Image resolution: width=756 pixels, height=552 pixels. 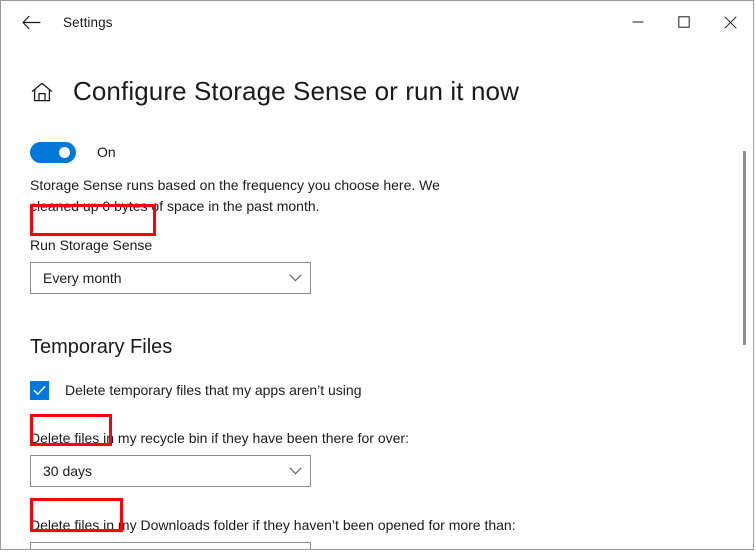 I want to click on window-controls, so click(x=684, y=22).